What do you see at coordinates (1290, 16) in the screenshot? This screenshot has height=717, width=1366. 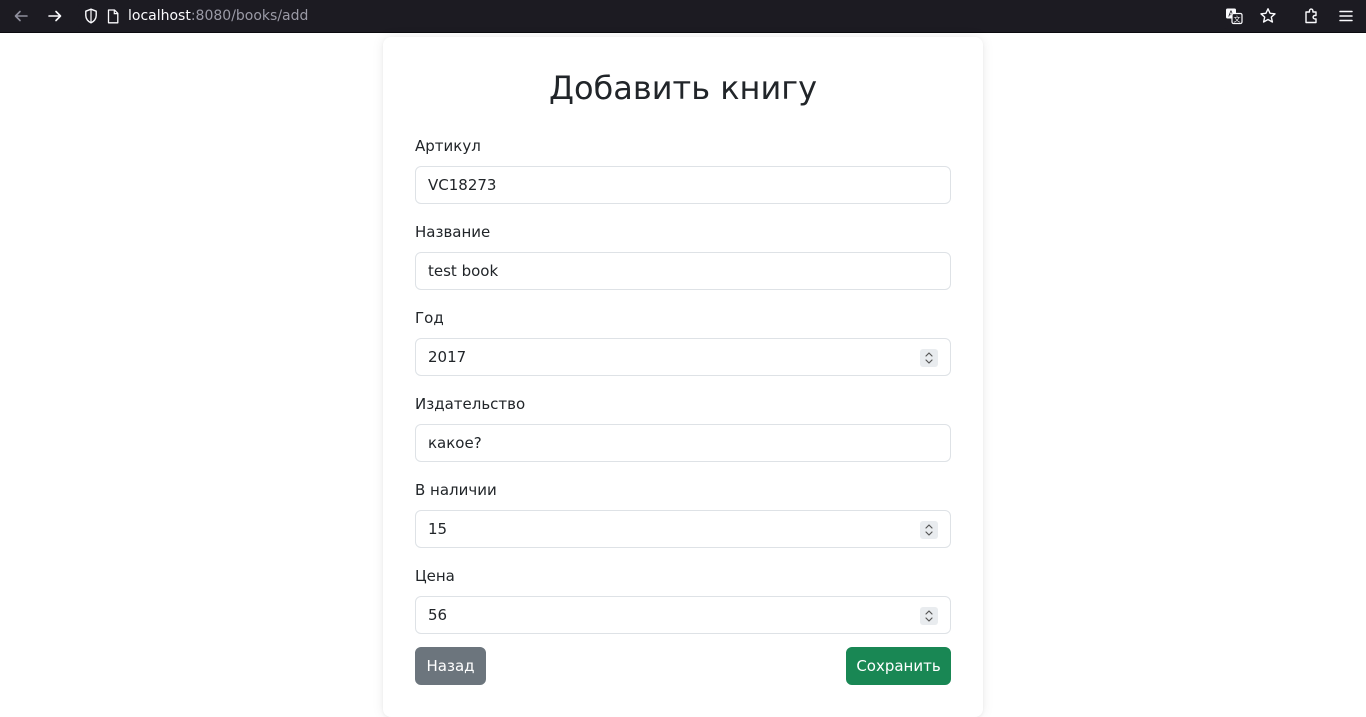 I see `toolbar-actions: A 文` at bounding box center [1290, 16].